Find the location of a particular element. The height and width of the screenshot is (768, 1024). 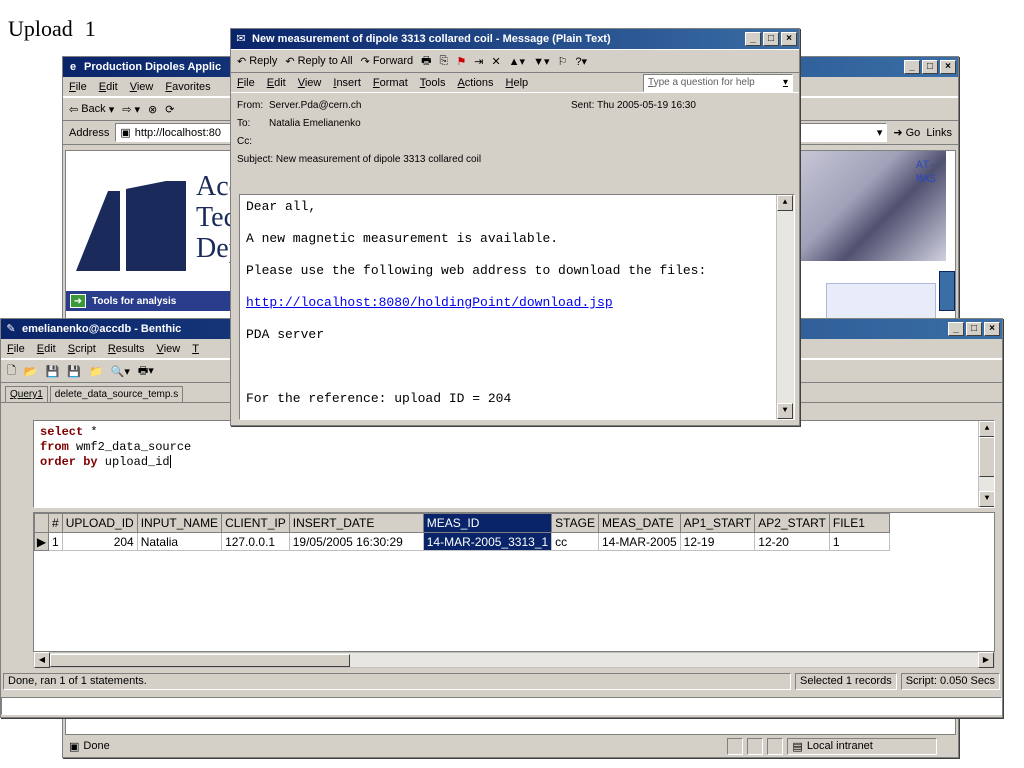

go-button: ➜ Go is located at coordinates (906, 133).